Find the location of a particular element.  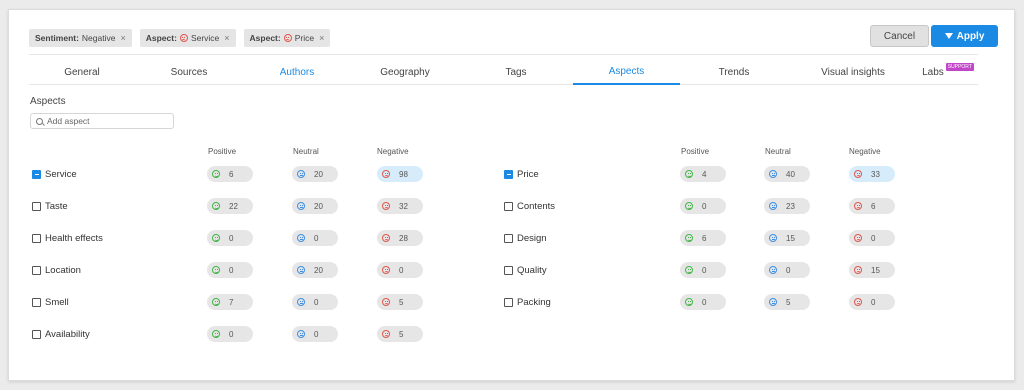

tab-visual-insights: Visual insights is located at coordinates (853, 72).